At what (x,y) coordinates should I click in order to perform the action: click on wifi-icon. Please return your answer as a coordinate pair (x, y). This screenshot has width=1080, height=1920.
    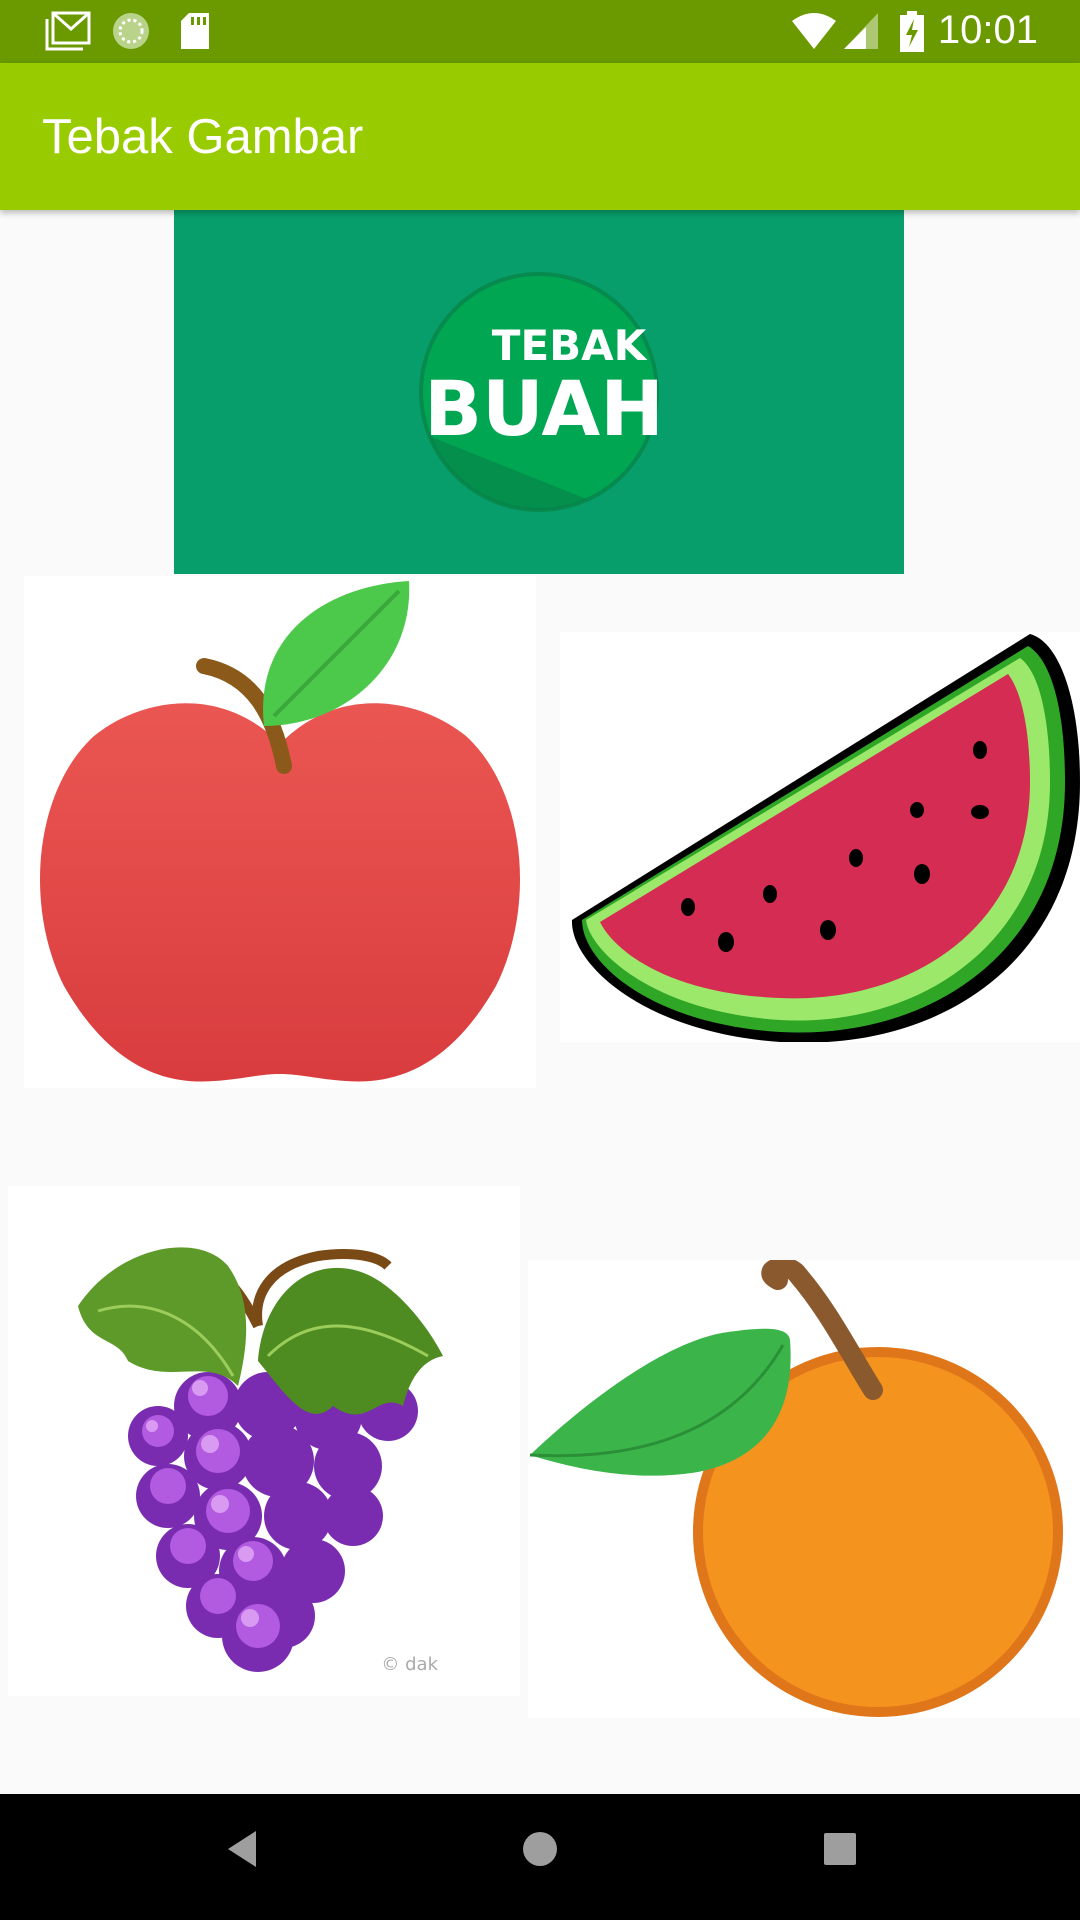
    Looking at the image, I should click on (814, 31).